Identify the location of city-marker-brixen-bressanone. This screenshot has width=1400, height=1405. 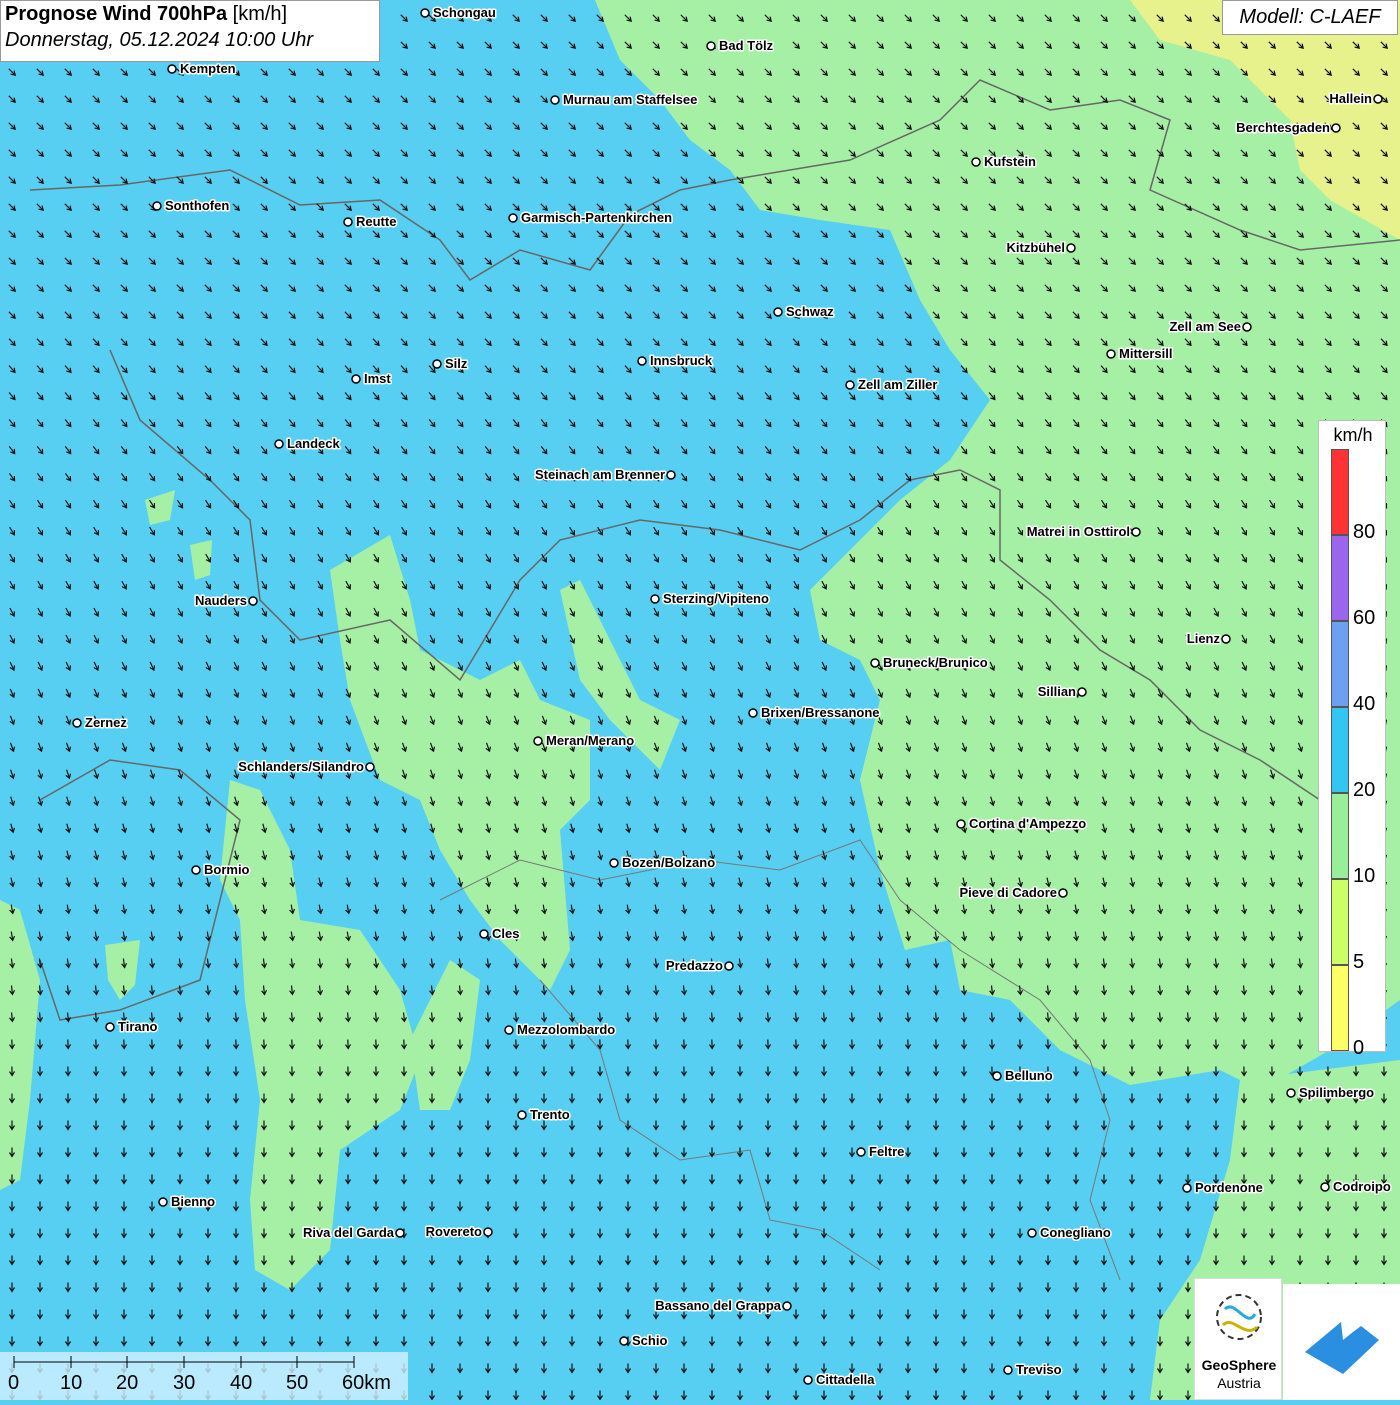
(753, 713).